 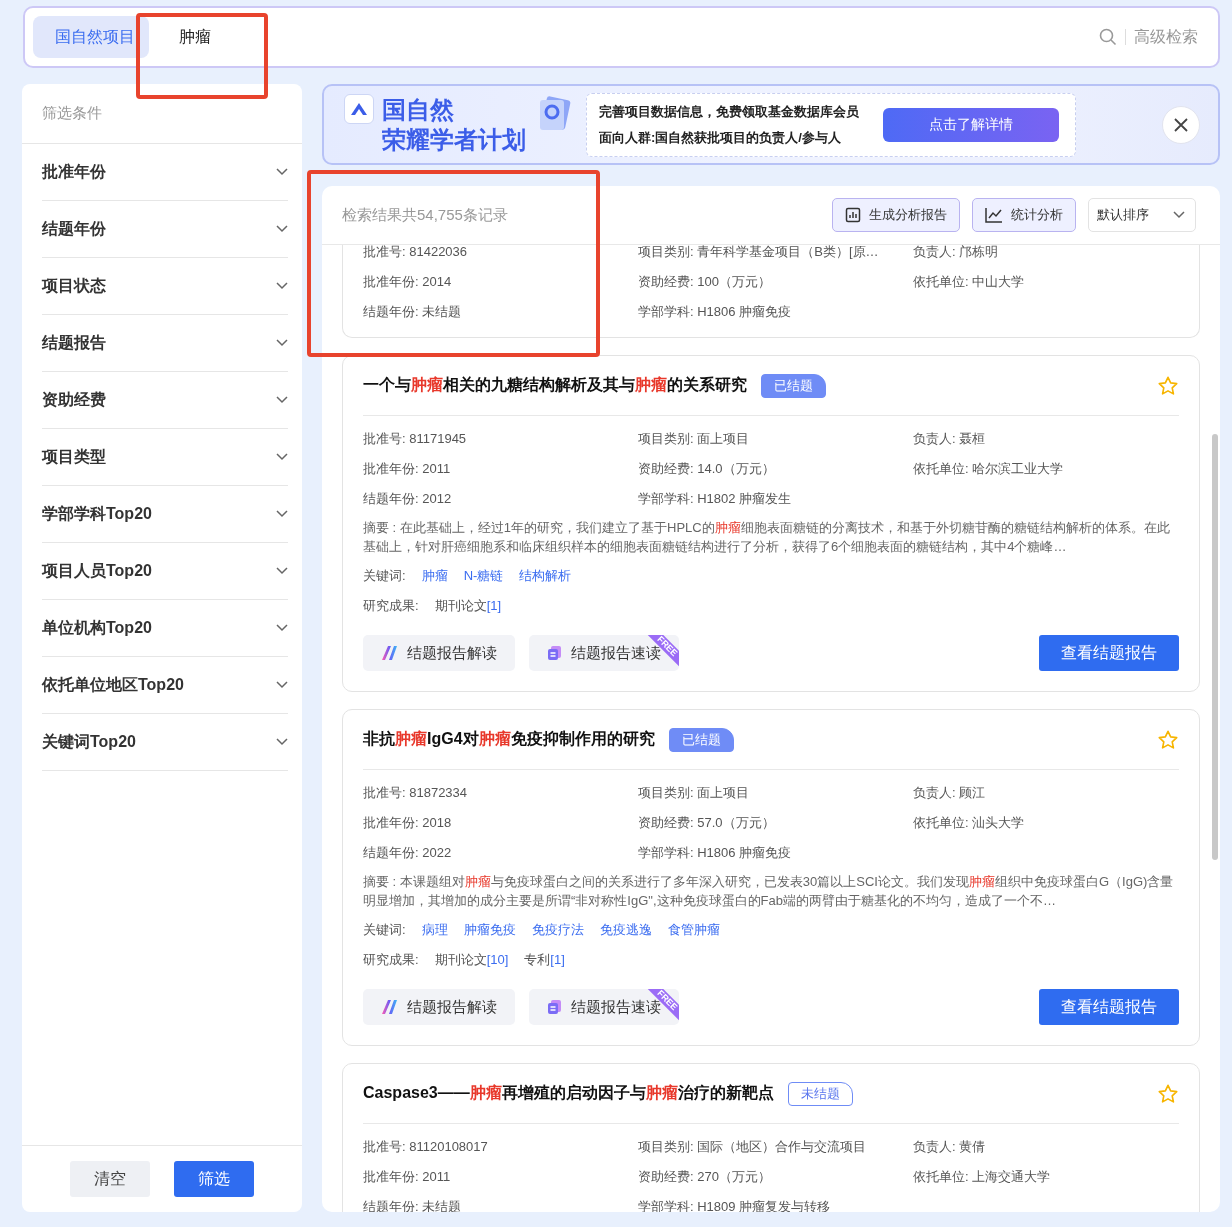 What do you see at coordinates (775, 1202) in the screenshot?
I see `meta-field: 学部学科: H1809 肿瘤复发与转移` at bounding box center [775, 1202].